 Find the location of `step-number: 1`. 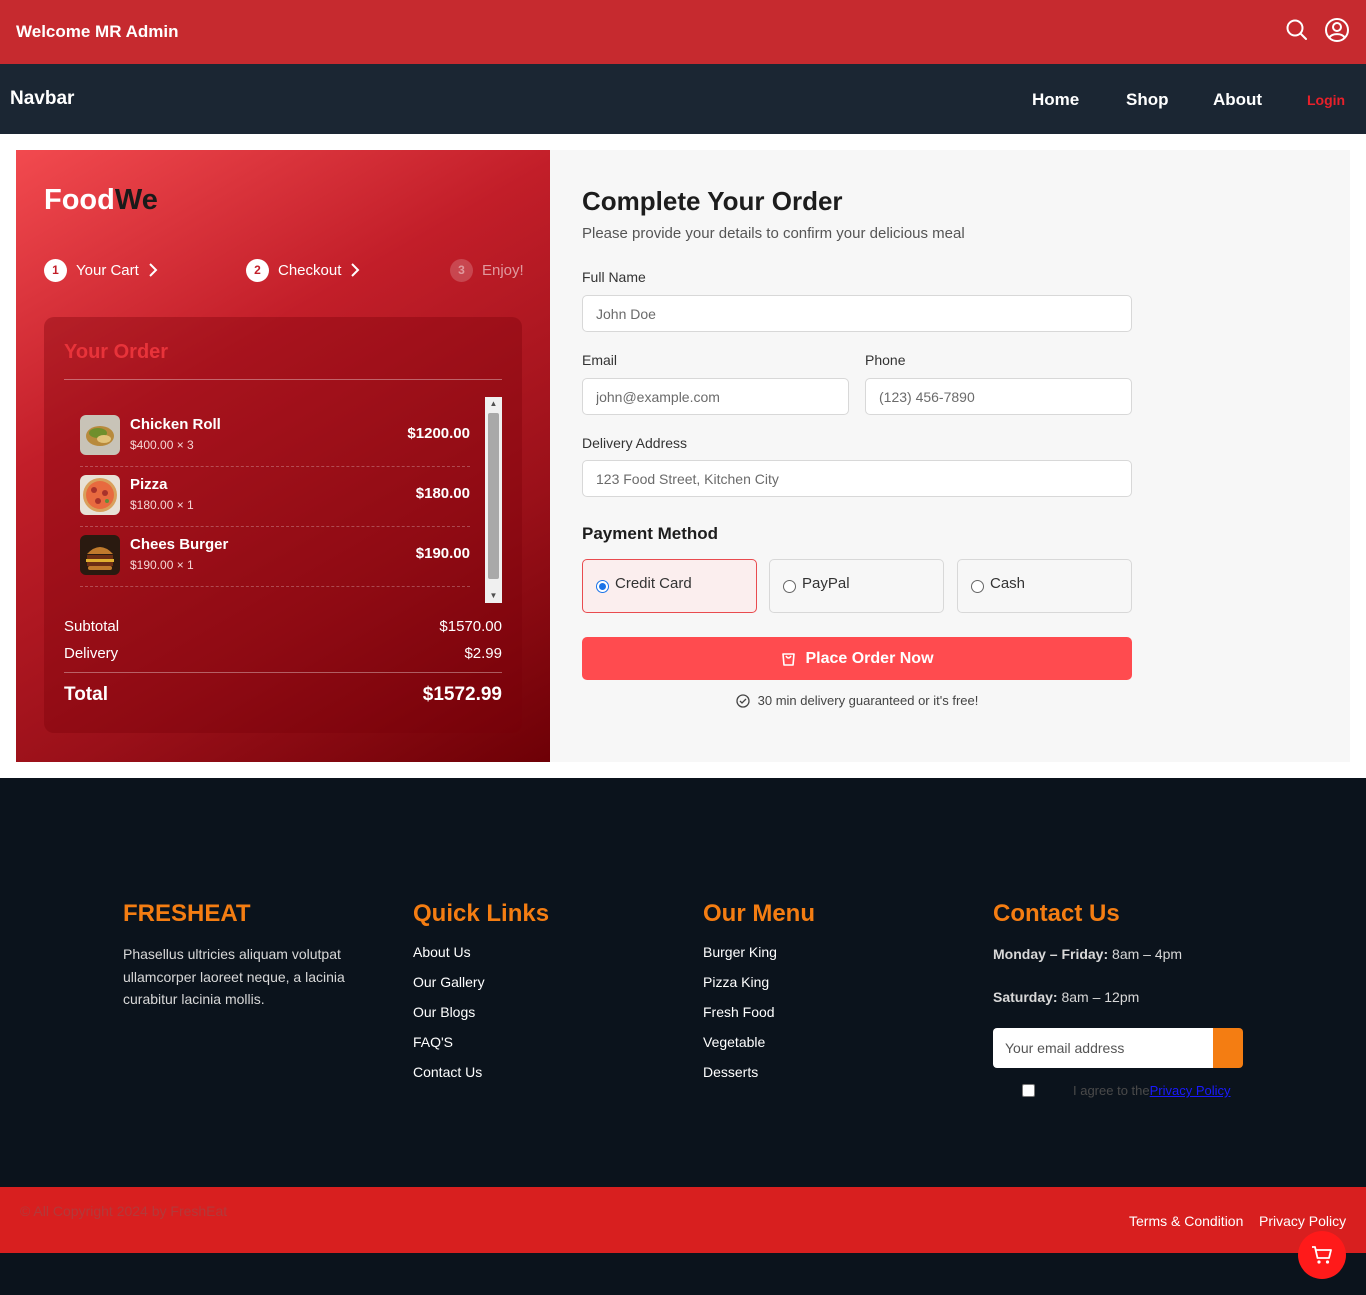

step-number: 1 is located at coordinates (55, 270).